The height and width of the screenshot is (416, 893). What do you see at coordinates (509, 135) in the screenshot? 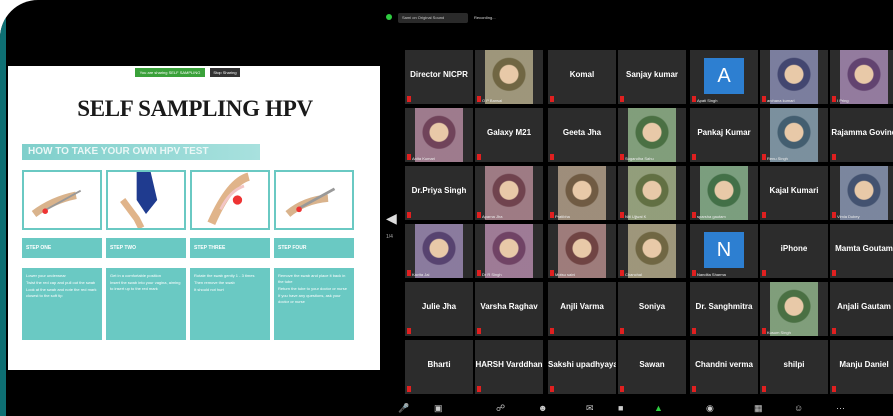
I see `participant-tile: Galaxy M21` at bounding box center [509, 135].